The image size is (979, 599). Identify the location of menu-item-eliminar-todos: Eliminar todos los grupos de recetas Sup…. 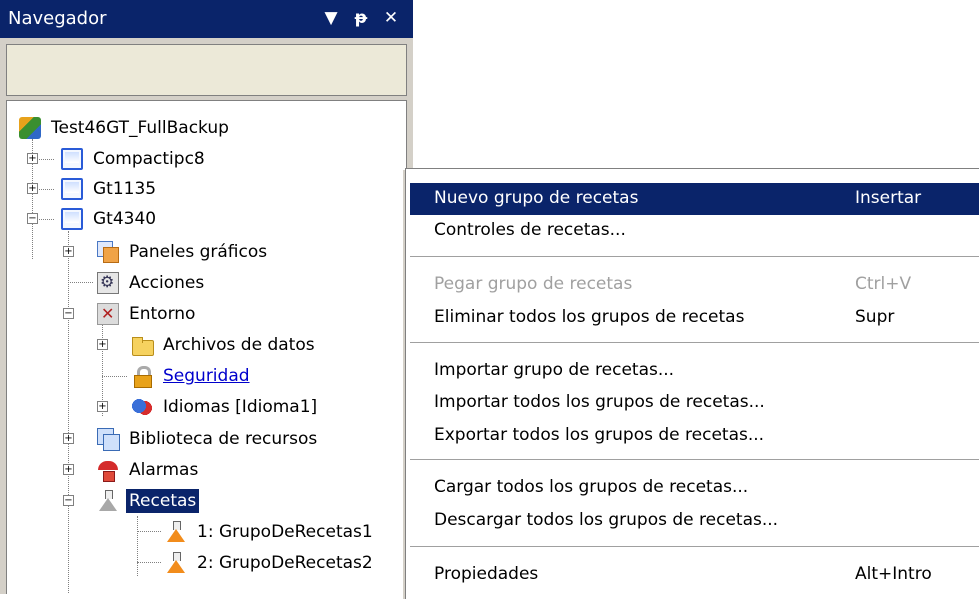
(694, 318).